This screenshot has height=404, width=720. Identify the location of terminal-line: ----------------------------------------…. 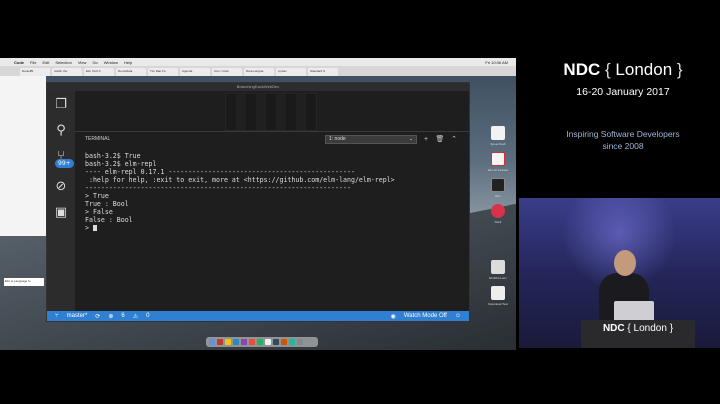
(218, 188).